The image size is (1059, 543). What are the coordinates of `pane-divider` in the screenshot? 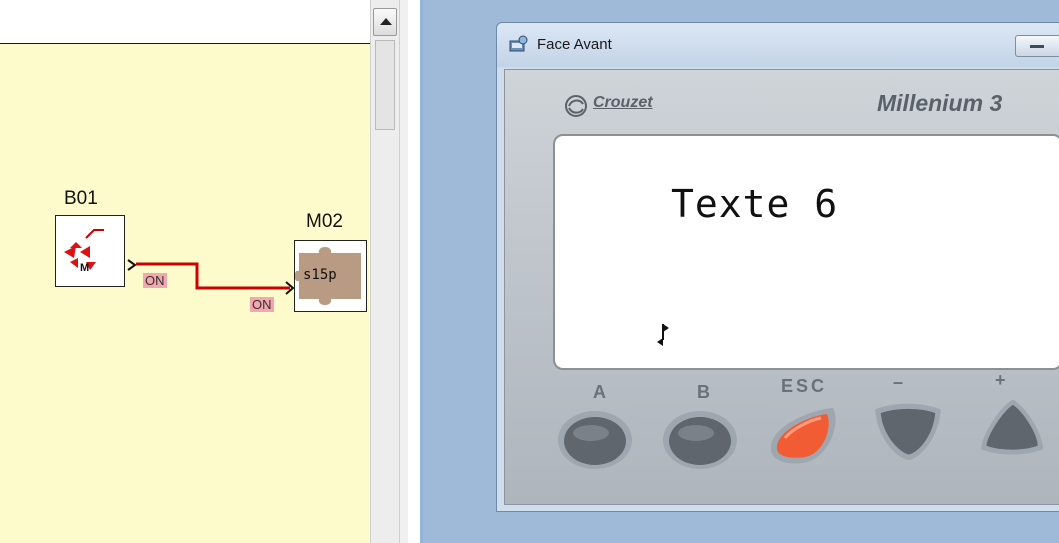 It's located at (421, 271).